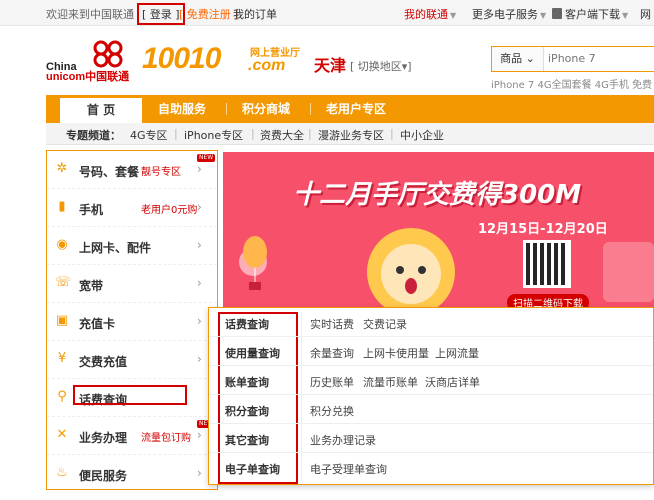 The image size is (654, 500). I want to click on channel-label: 专题频道：, so click(93, 135).